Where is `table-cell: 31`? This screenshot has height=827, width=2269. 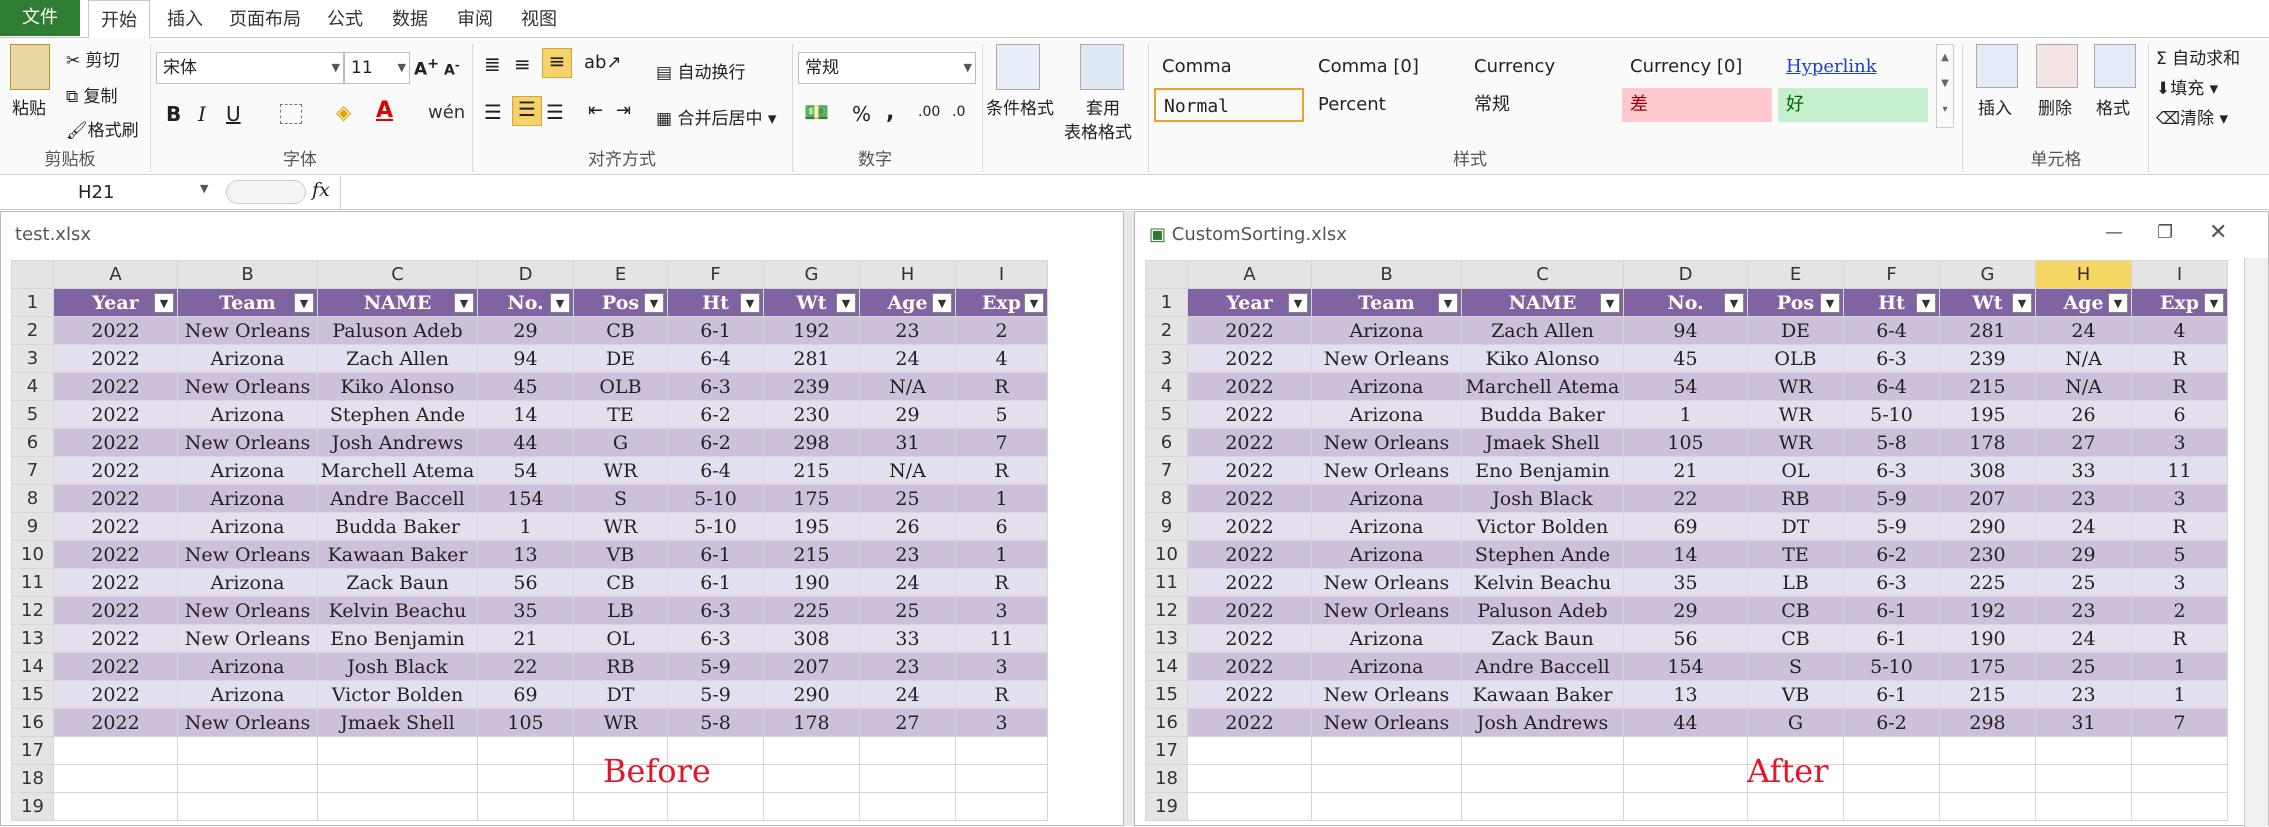
table-cell: 31 is located at coordinates (907, 442).